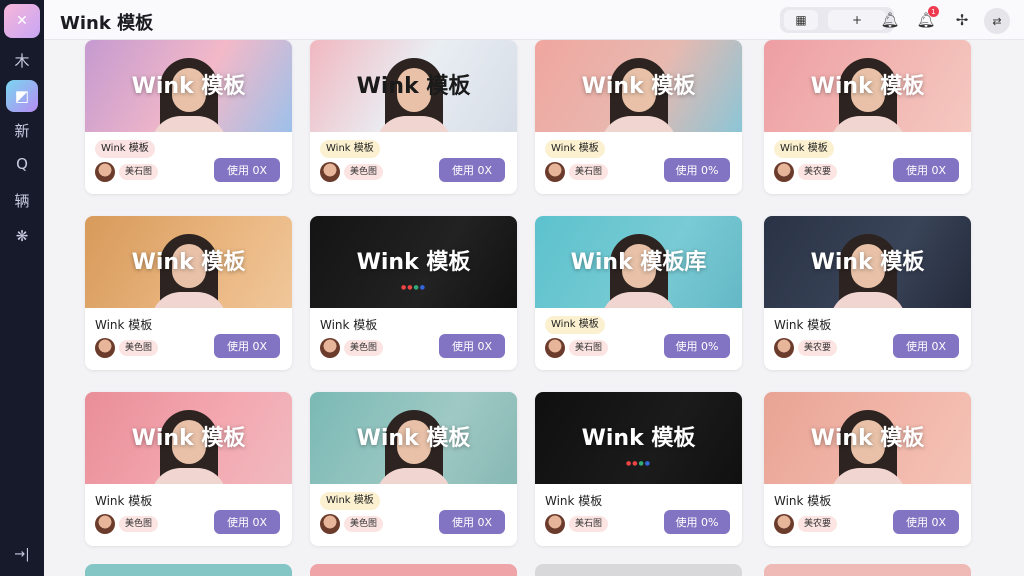  What do you see at coordinates (818, 524) in the screenshot?
I see `author-name: 美农要` at bounding box center [818, 524].